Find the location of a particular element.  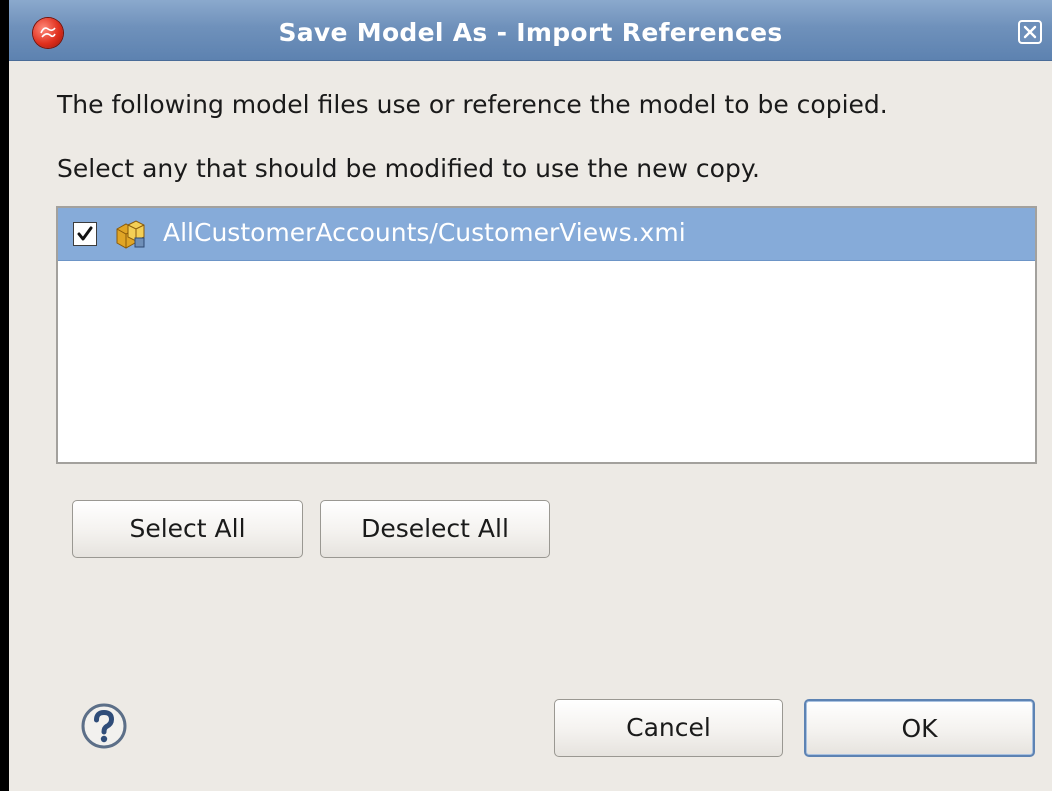

select-all-button: Select All is located at coordinates (187, 529).